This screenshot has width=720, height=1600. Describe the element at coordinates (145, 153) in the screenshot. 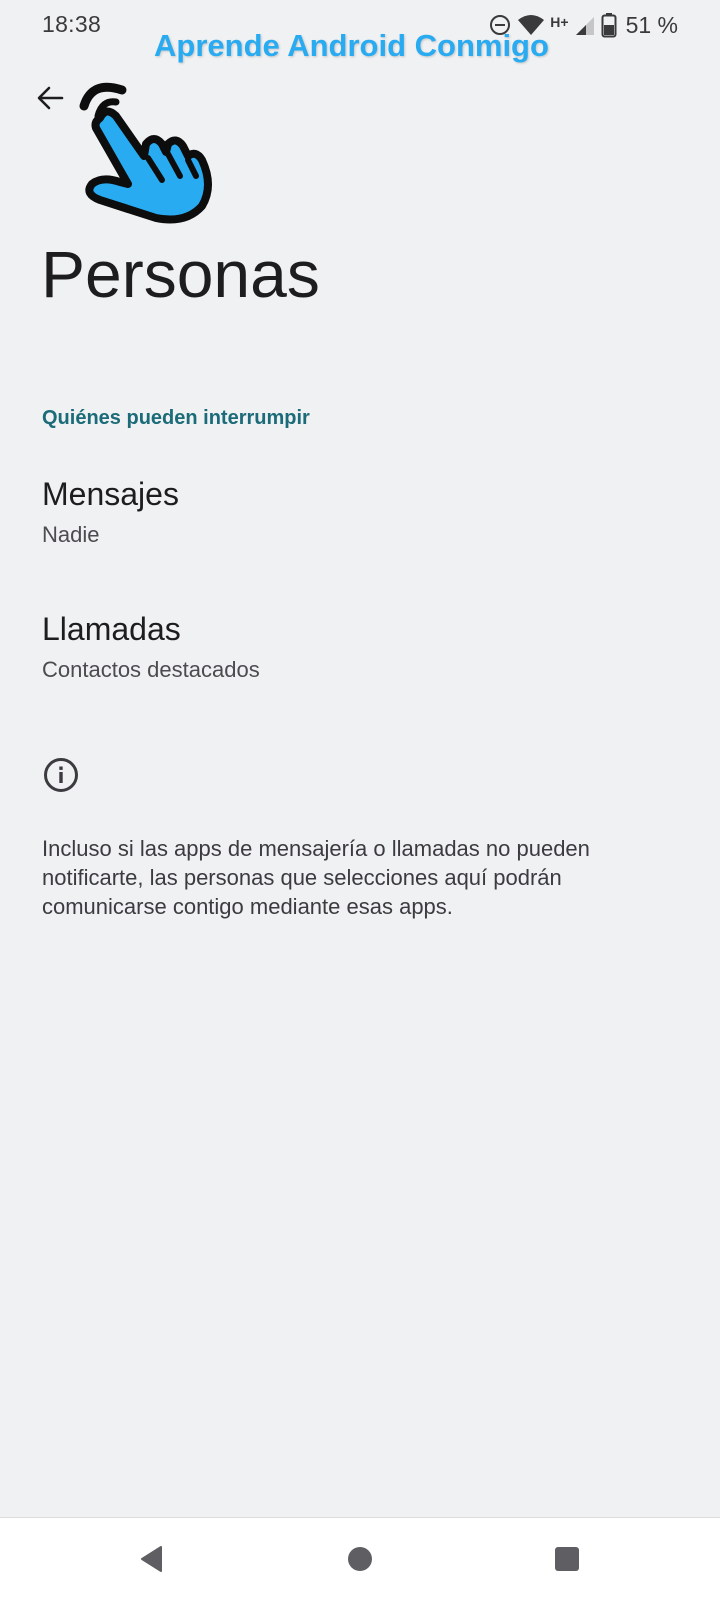

I see `pointing-hand-icon` at that location.